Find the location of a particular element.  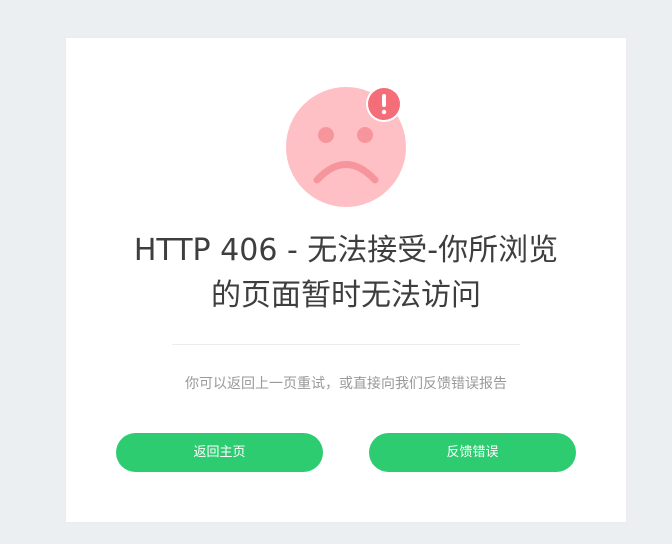

exclamation-badge-icon is located at coordinates (384, 104).